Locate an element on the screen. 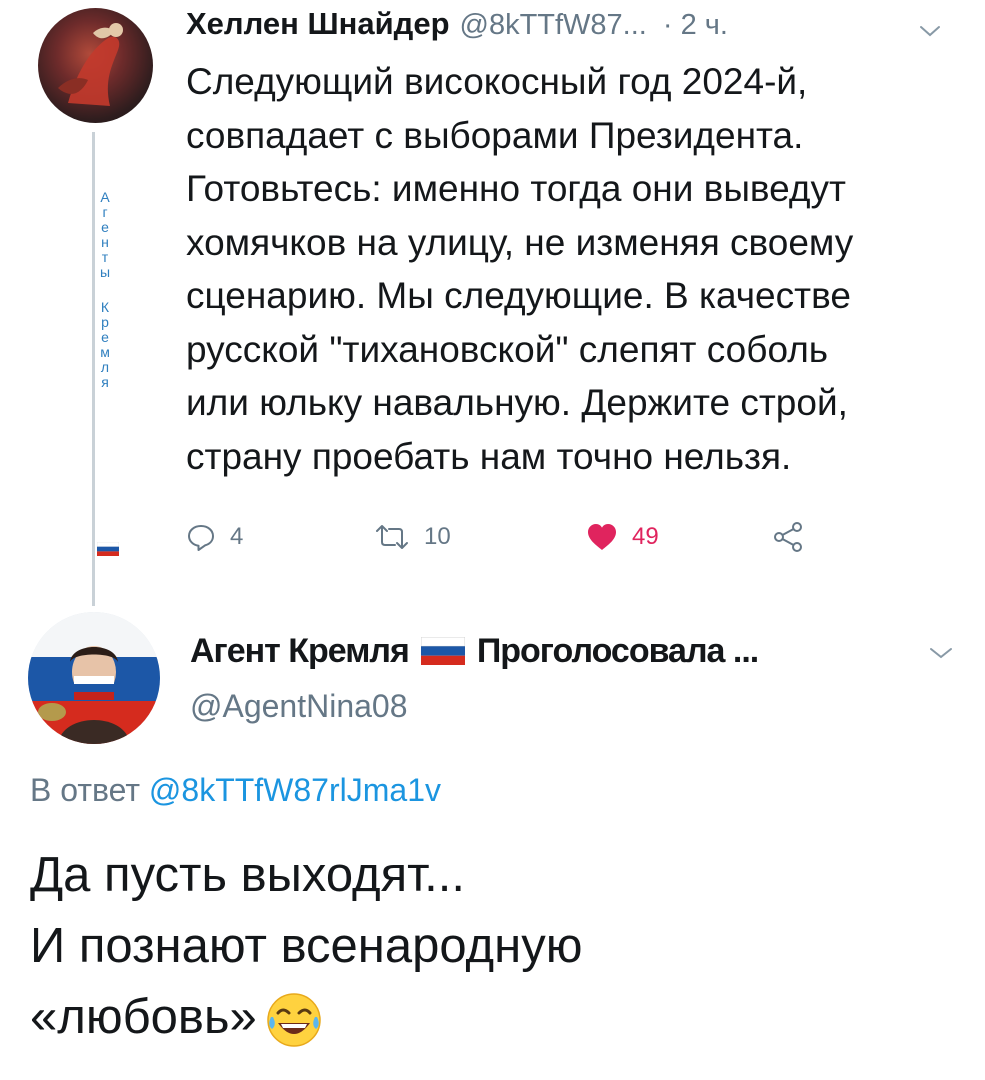 This screenshot has height=1080, width=985. share-icon is located at coordinates (788, 537).